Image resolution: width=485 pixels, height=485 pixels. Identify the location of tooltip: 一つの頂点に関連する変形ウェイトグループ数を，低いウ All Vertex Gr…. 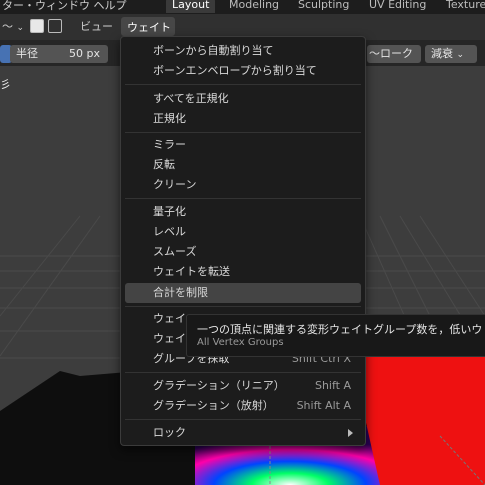
(335, 335).